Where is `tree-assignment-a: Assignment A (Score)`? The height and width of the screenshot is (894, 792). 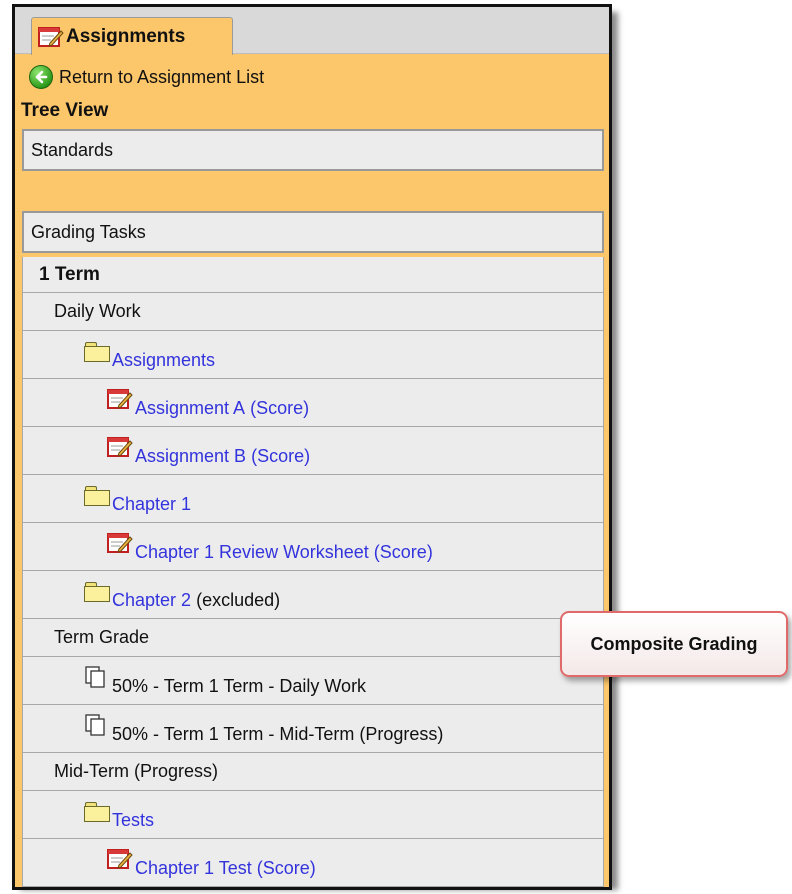 tree-assignment-a: Assignment A (Score) is located at coordinates (313, 403).